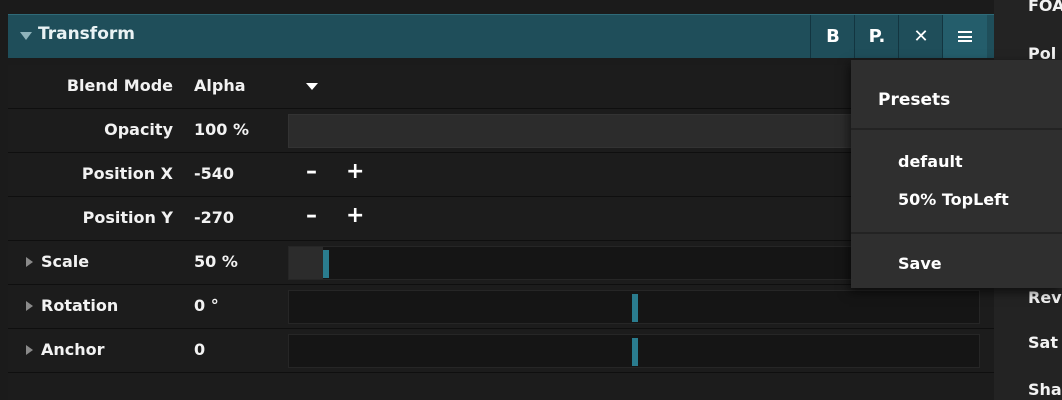 The image size is (1062, 400). I want to click on position-y-increment-button: +, so click(355, 215).